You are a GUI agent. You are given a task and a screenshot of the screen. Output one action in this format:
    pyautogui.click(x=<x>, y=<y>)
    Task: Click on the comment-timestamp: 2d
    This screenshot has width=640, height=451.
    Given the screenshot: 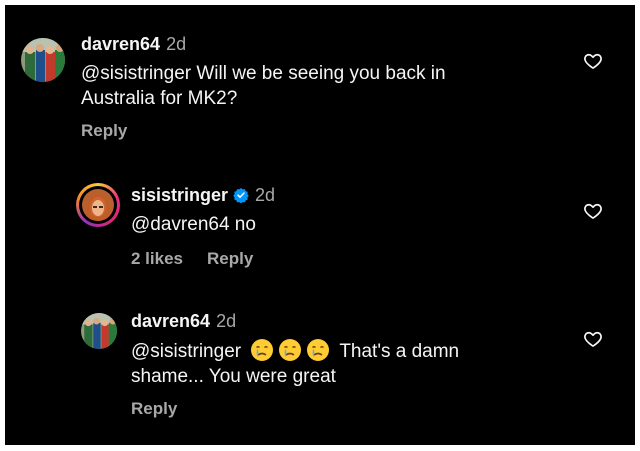 What is the action you would take?
    pyautogui.click(x=226, y=321)
    